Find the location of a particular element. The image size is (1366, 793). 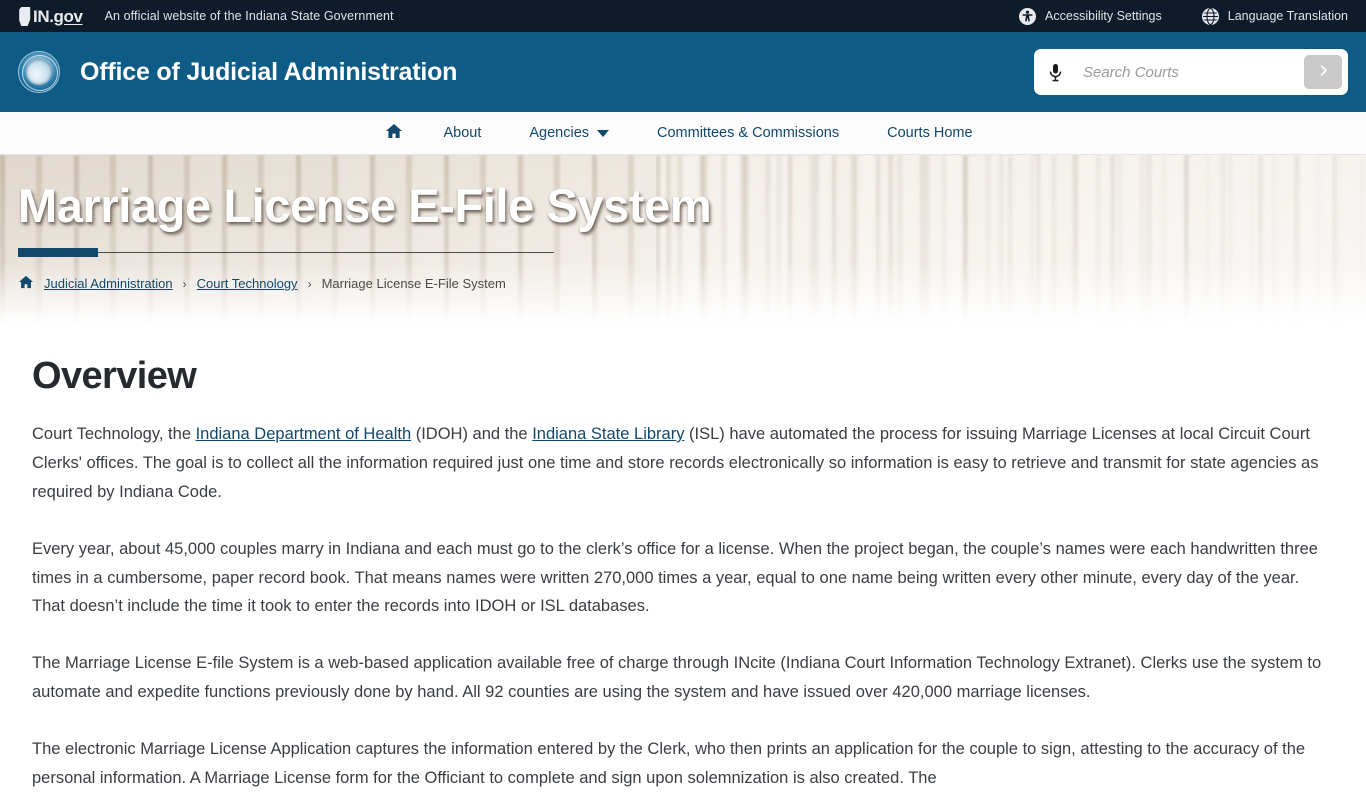

search-submit-button is located at coordinates (1323, 72).